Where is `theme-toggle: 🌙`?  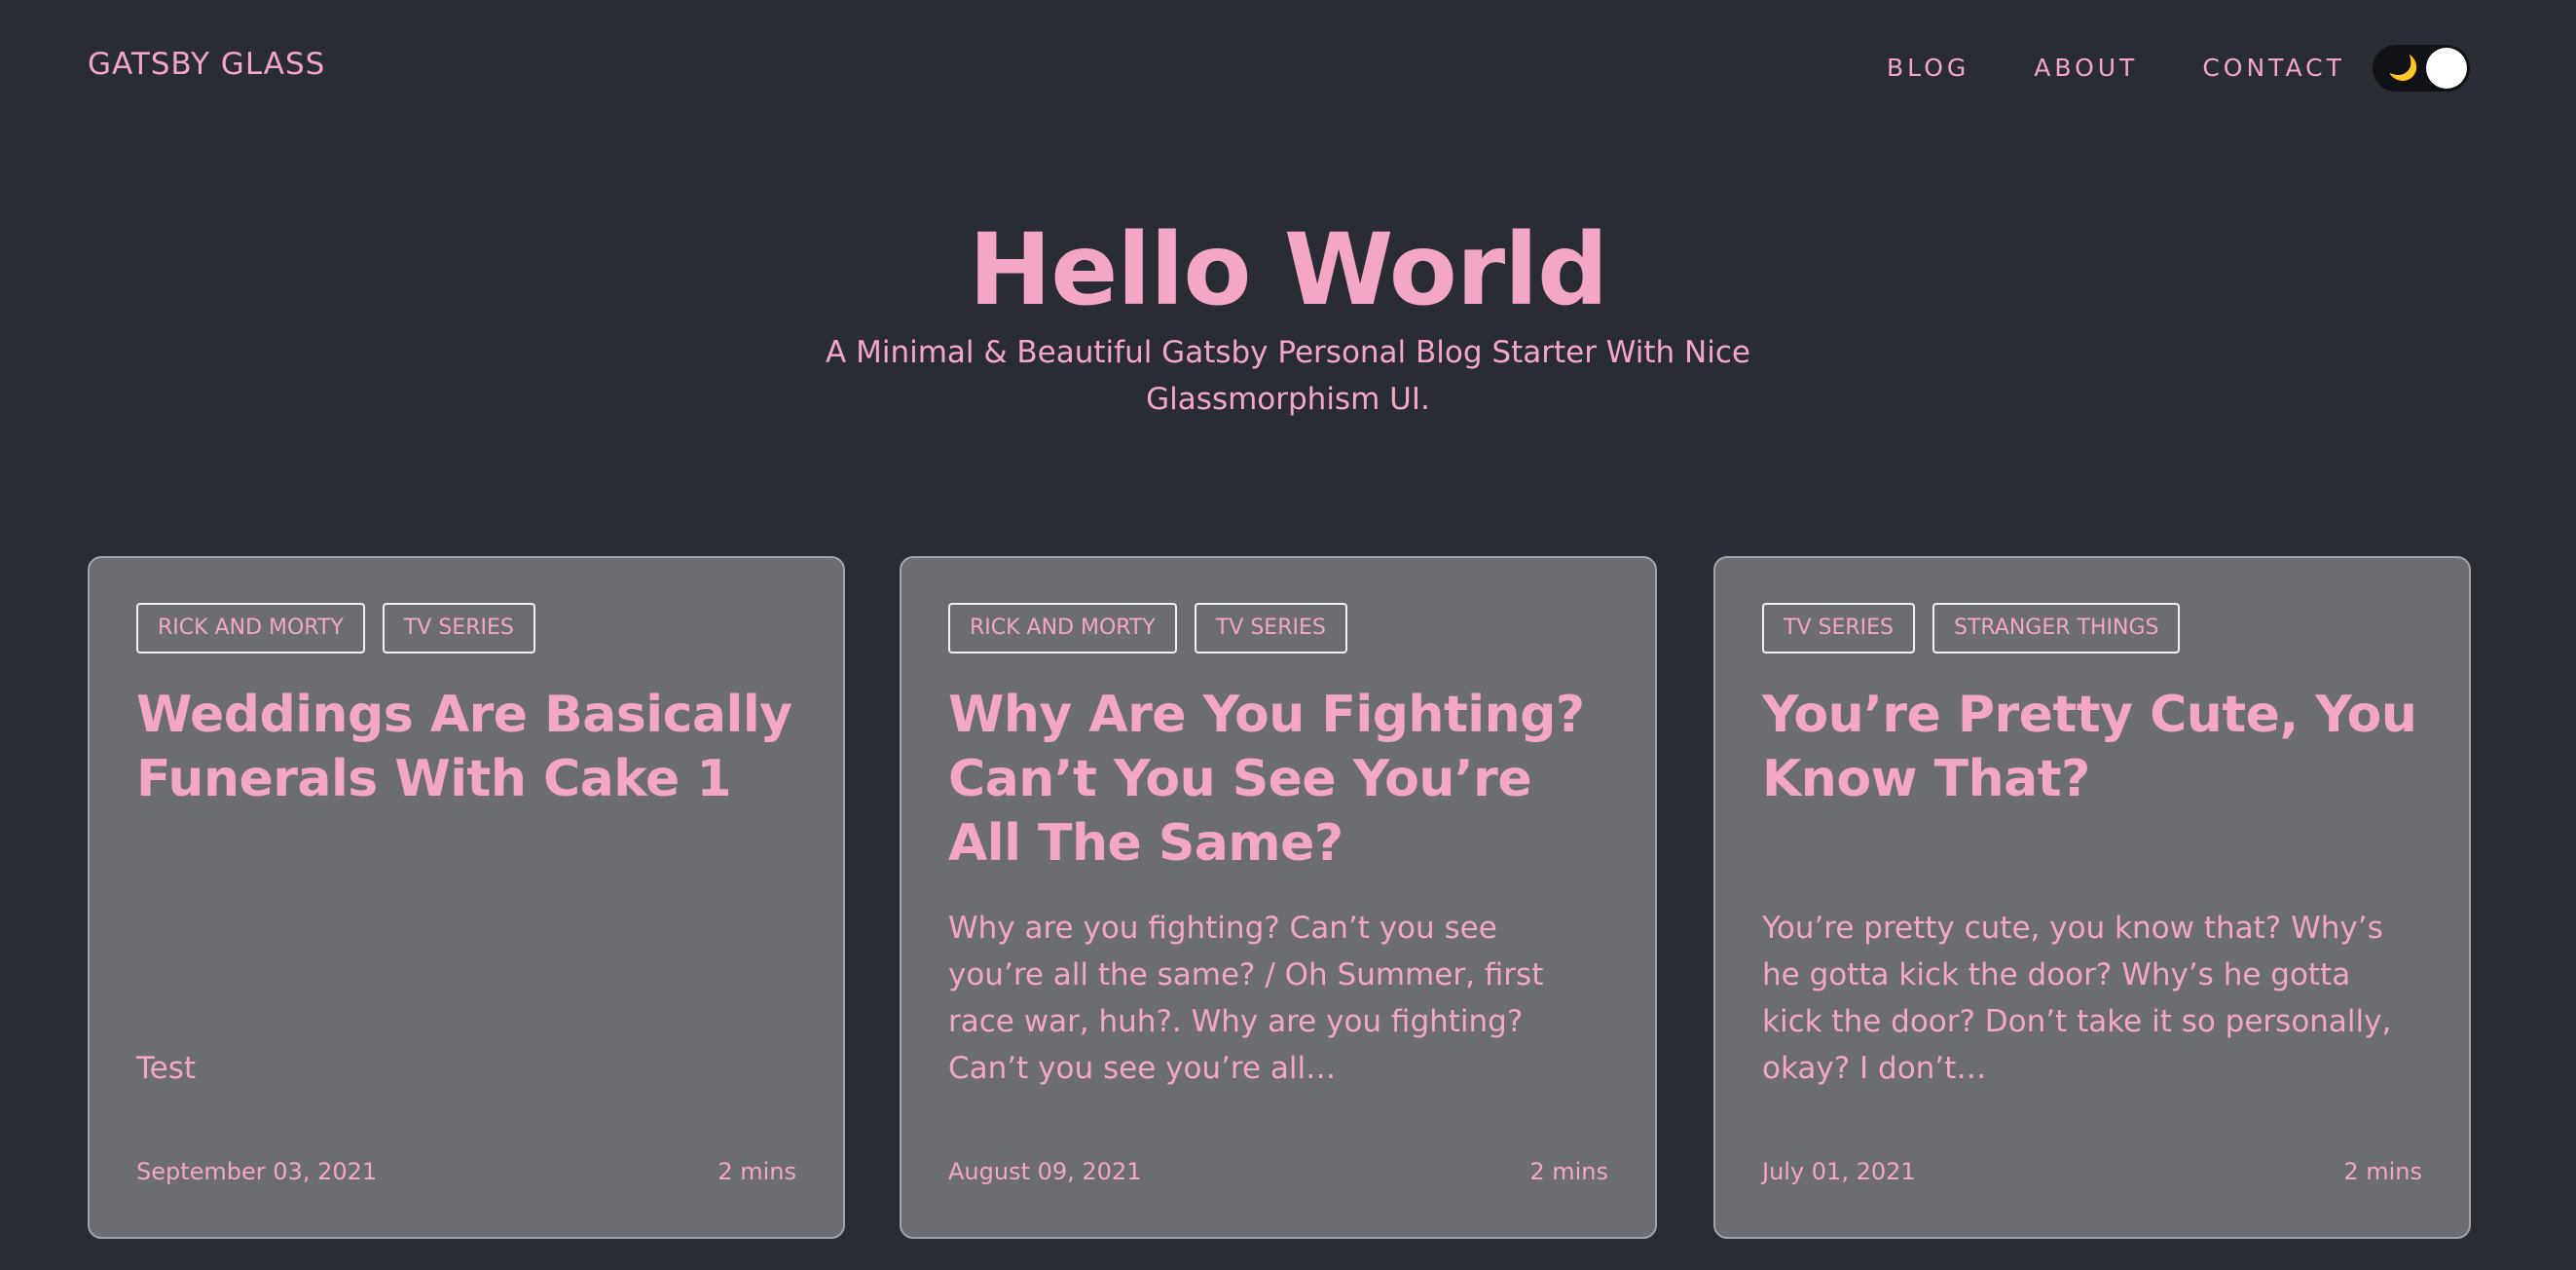
theme-toggle: 🌙 is located at coordinates (2421, 68).